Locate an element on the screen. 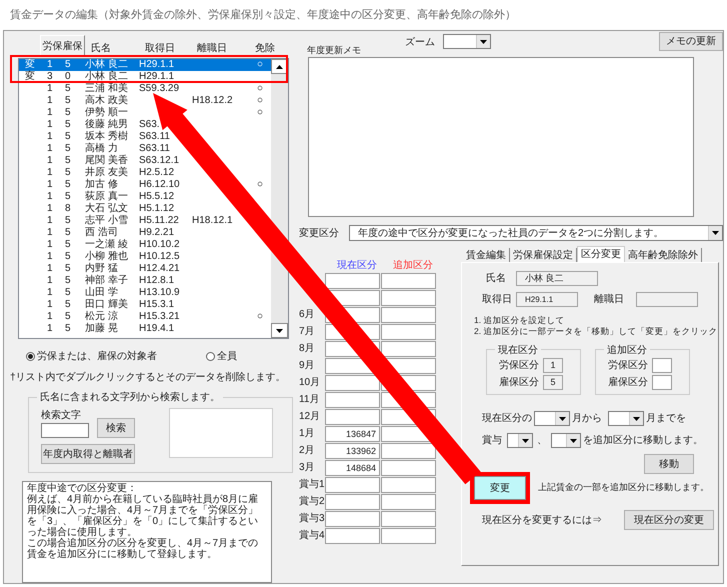 This screenshot has height=587, width=727. list-cell-text: 3 is located at coordinates (50, 77).